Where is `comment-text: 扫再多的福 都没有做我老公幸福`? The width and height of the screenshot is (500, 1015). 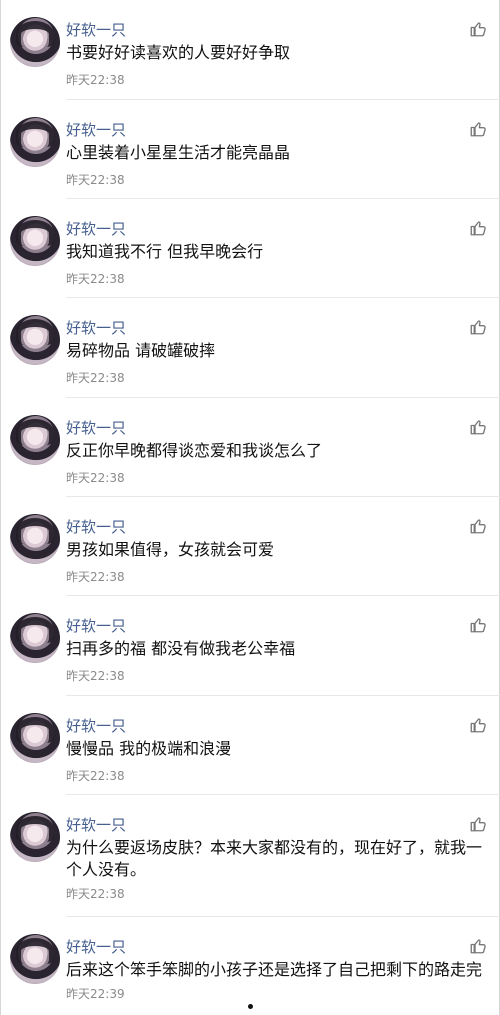
comment-text: 扫再多的福 都没有做我老公幸福 is located at coordinates (181, 648).